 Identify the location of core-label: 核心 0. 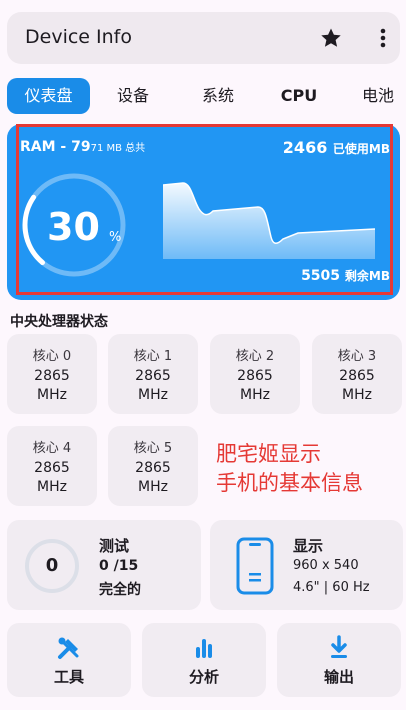
(52, 356).